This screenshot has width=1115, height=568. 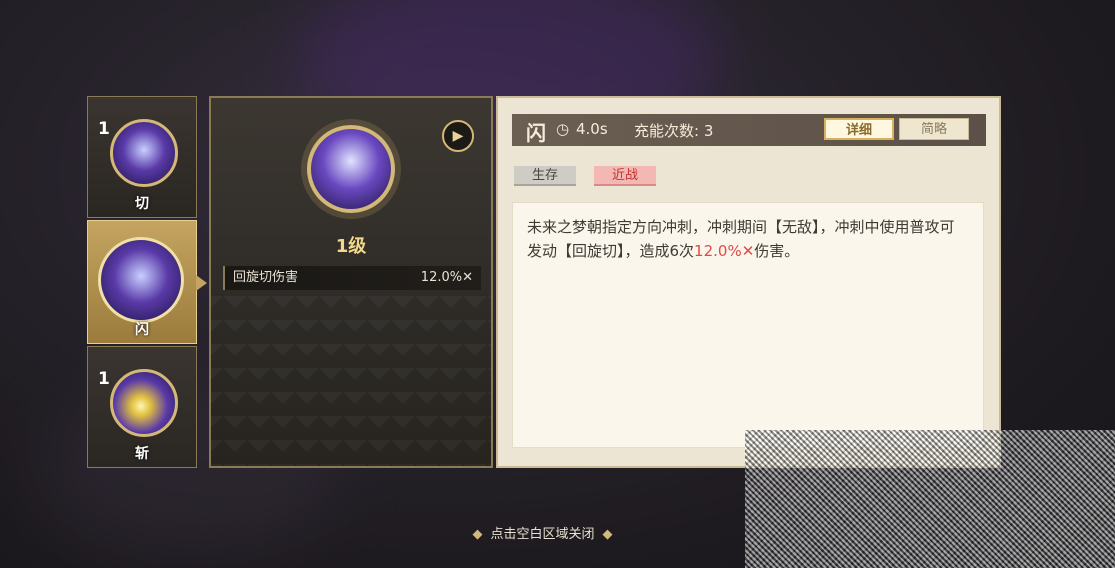 I want to click on character-portrait-icon, so click(x=141, y=280).